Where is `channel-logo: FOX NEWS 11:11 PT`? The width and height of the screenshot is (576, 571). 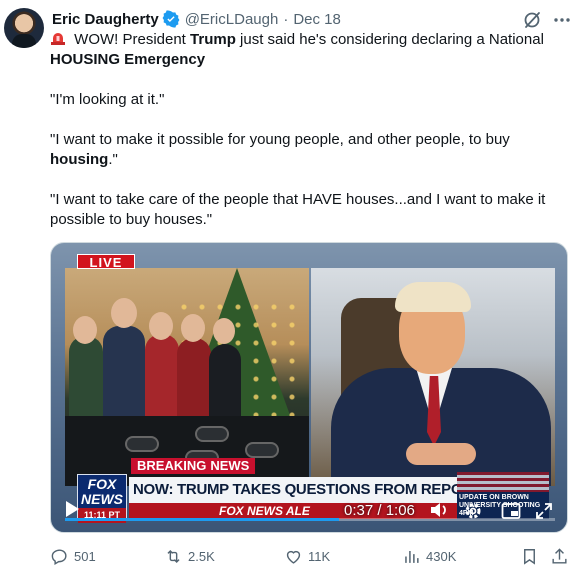
channel-logo: FOX NEWS 11:11 PT is located at coordinates (102, 498).